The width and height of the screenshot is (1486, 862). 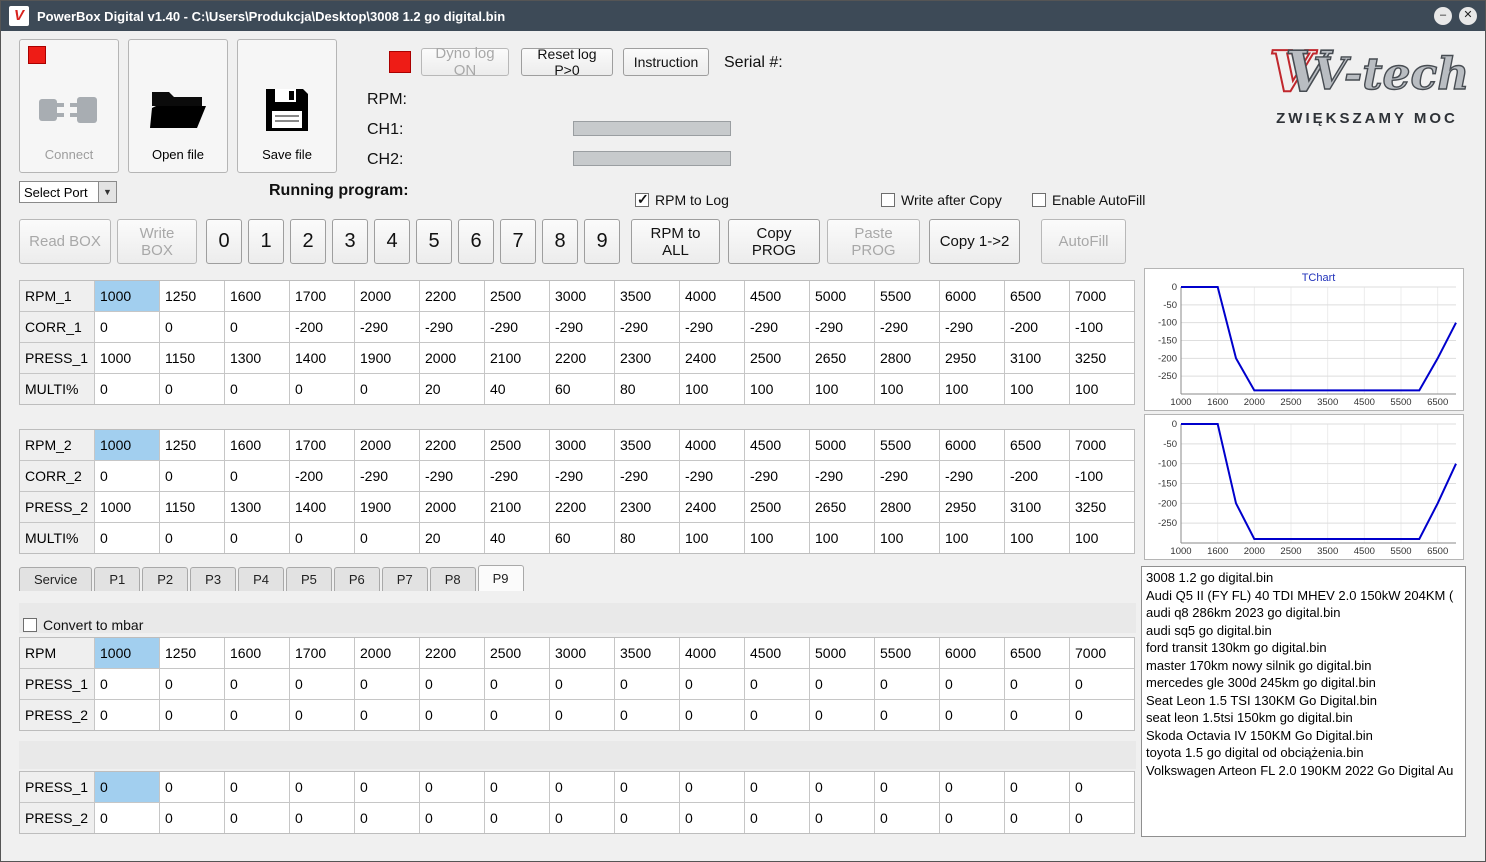 What do you see at coordinates (257, 296) in the screenshot?
I see `table-cell: 1600` at bounding box center [257, 296].